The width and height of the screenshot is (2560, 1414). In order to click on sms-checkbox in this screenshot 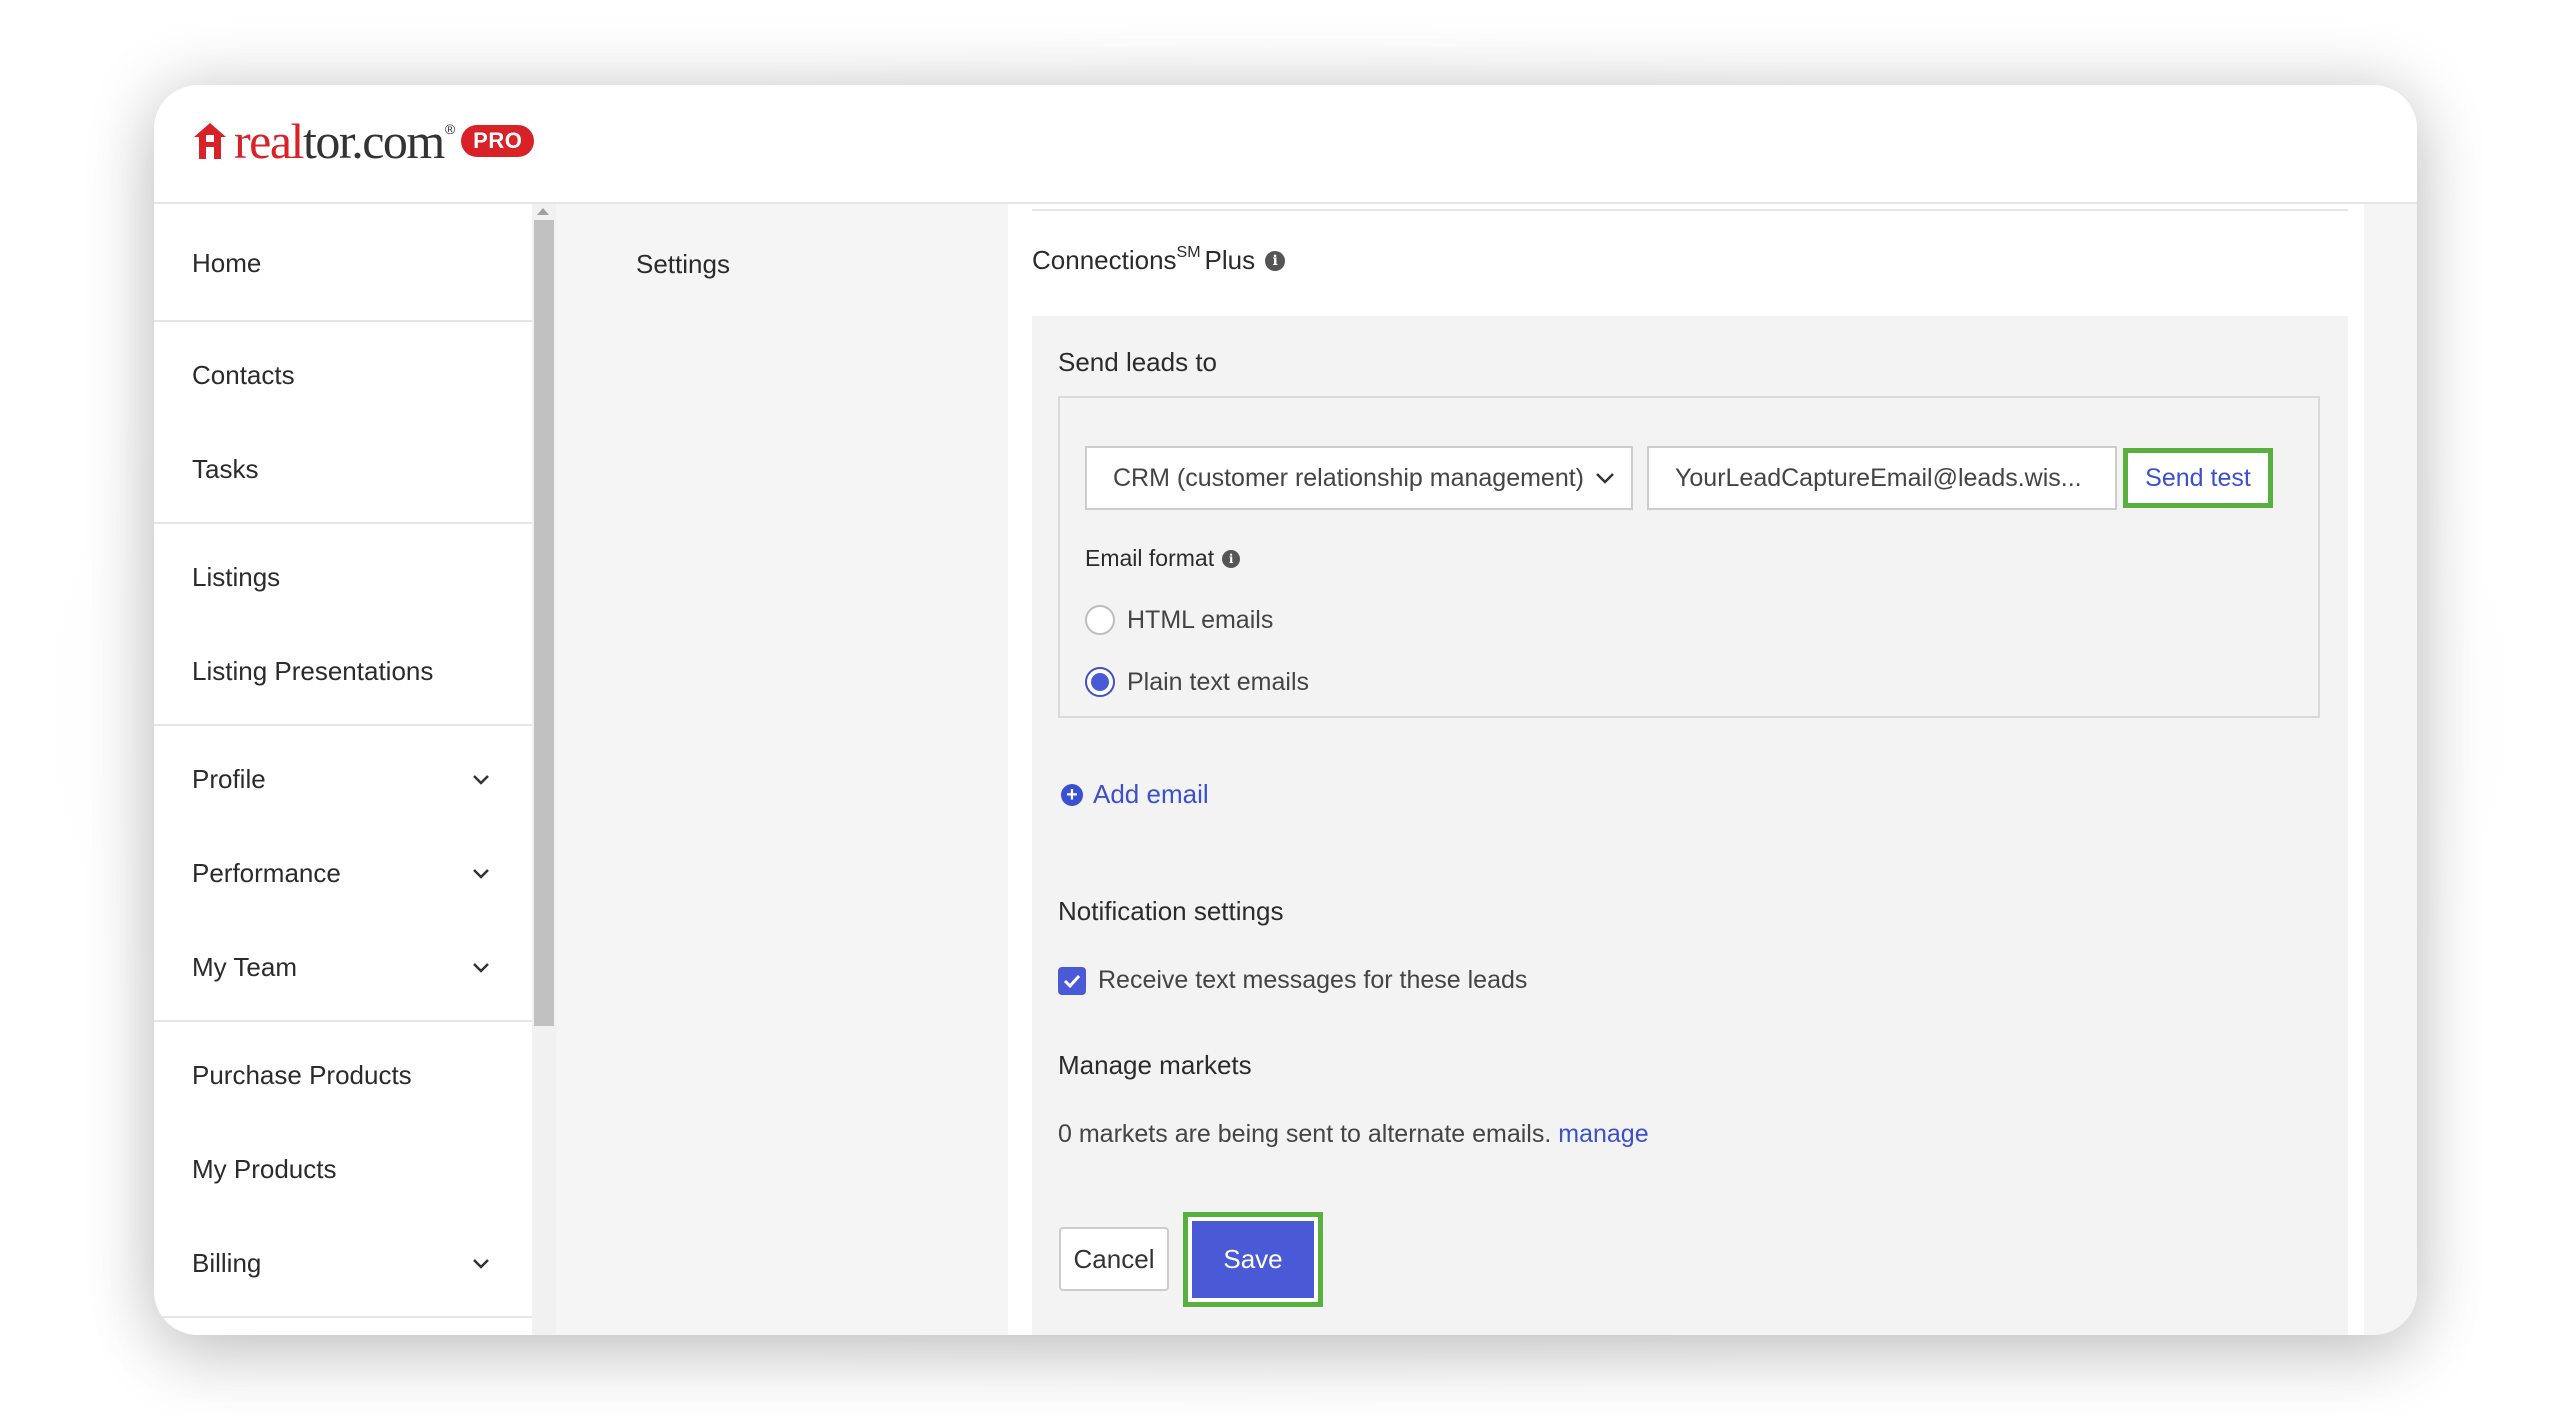, I will do `click(1072, 980)`.